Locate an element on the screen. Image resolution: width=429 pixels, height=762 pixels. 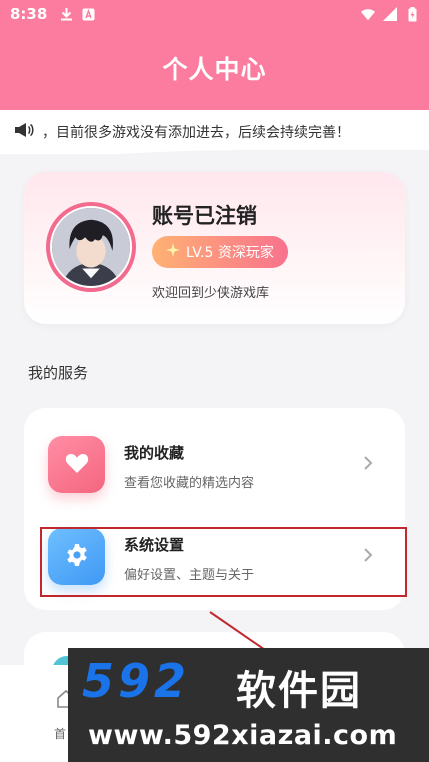
avatar-image is located at coordinates (91, 247).